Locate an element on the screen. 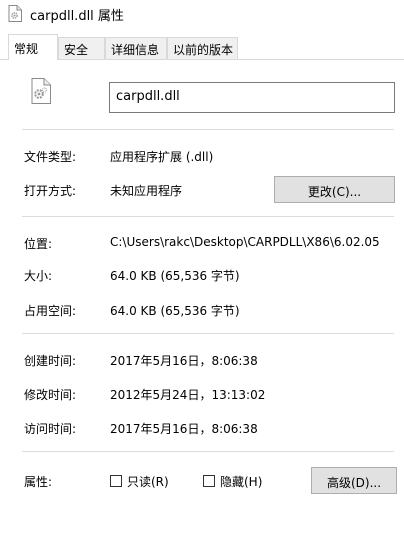 This screenshot has width=404, height=543. created-label: 创建时间: is located at coordinates (50, 361).